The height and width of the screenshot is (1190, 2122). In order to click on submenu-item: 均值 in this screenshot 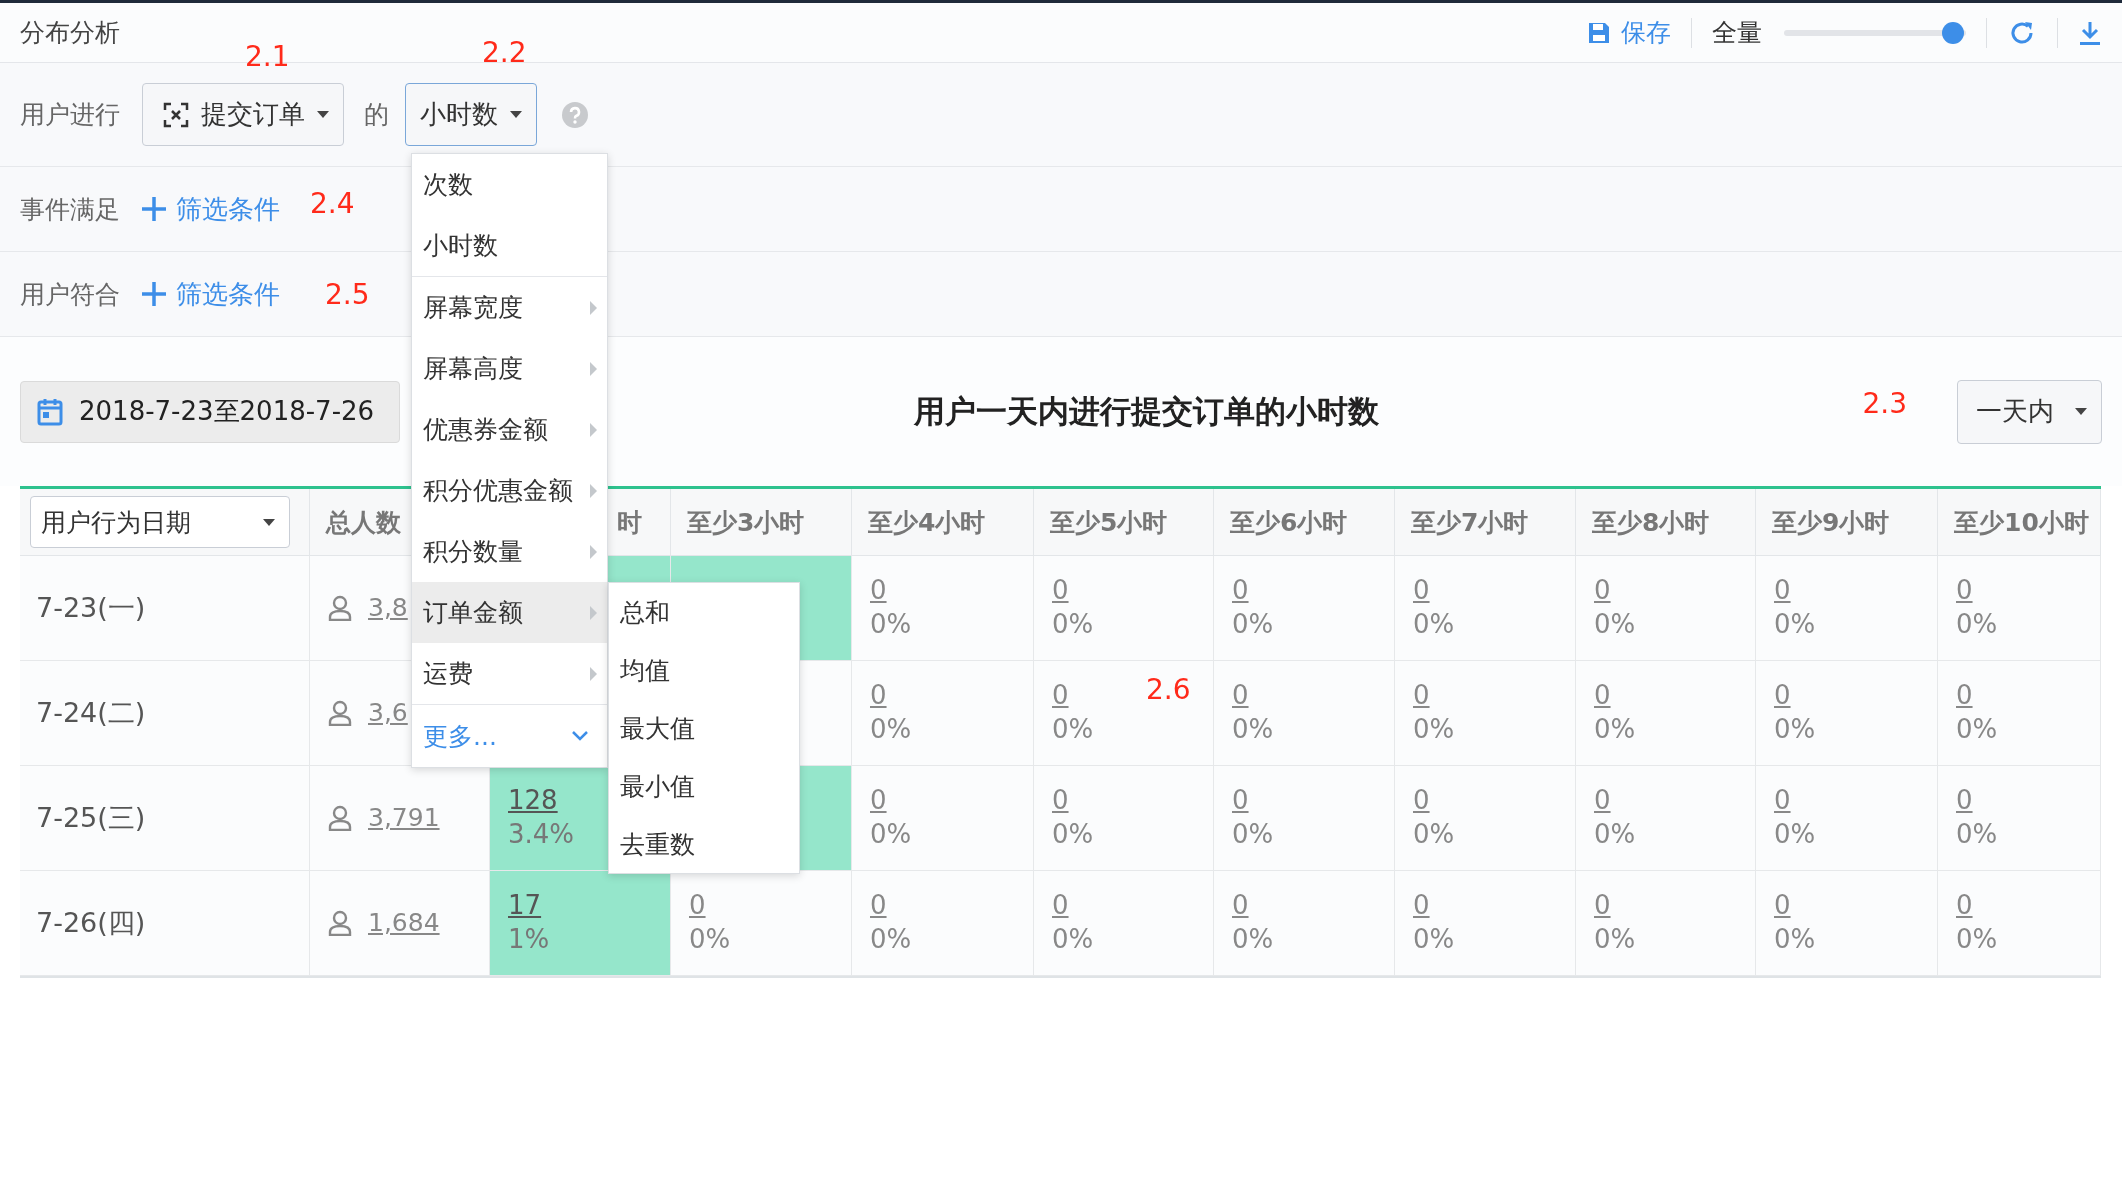, I will do `click(704, 670)`.